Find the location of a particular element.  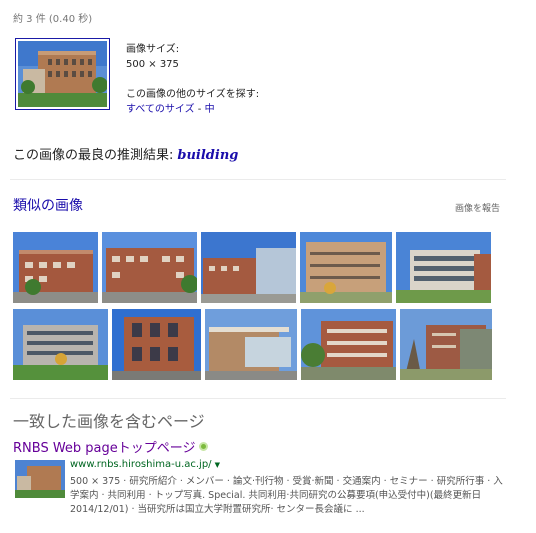

url-dropdown-caret-icon: ▼ is located at coordinates (217, 465).